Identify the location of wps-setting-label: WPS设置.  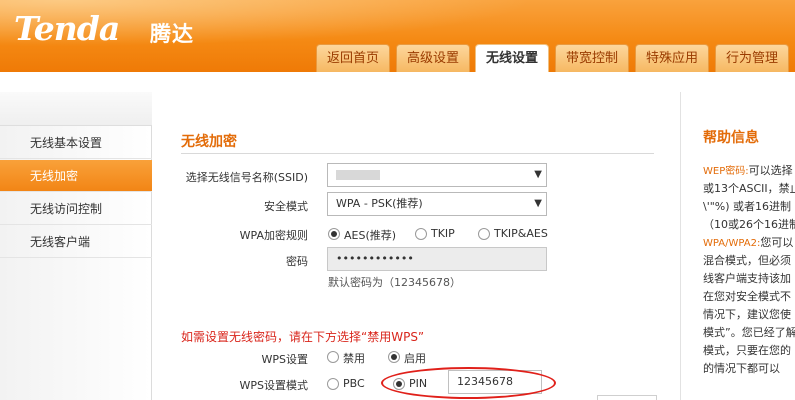
(285, 359).